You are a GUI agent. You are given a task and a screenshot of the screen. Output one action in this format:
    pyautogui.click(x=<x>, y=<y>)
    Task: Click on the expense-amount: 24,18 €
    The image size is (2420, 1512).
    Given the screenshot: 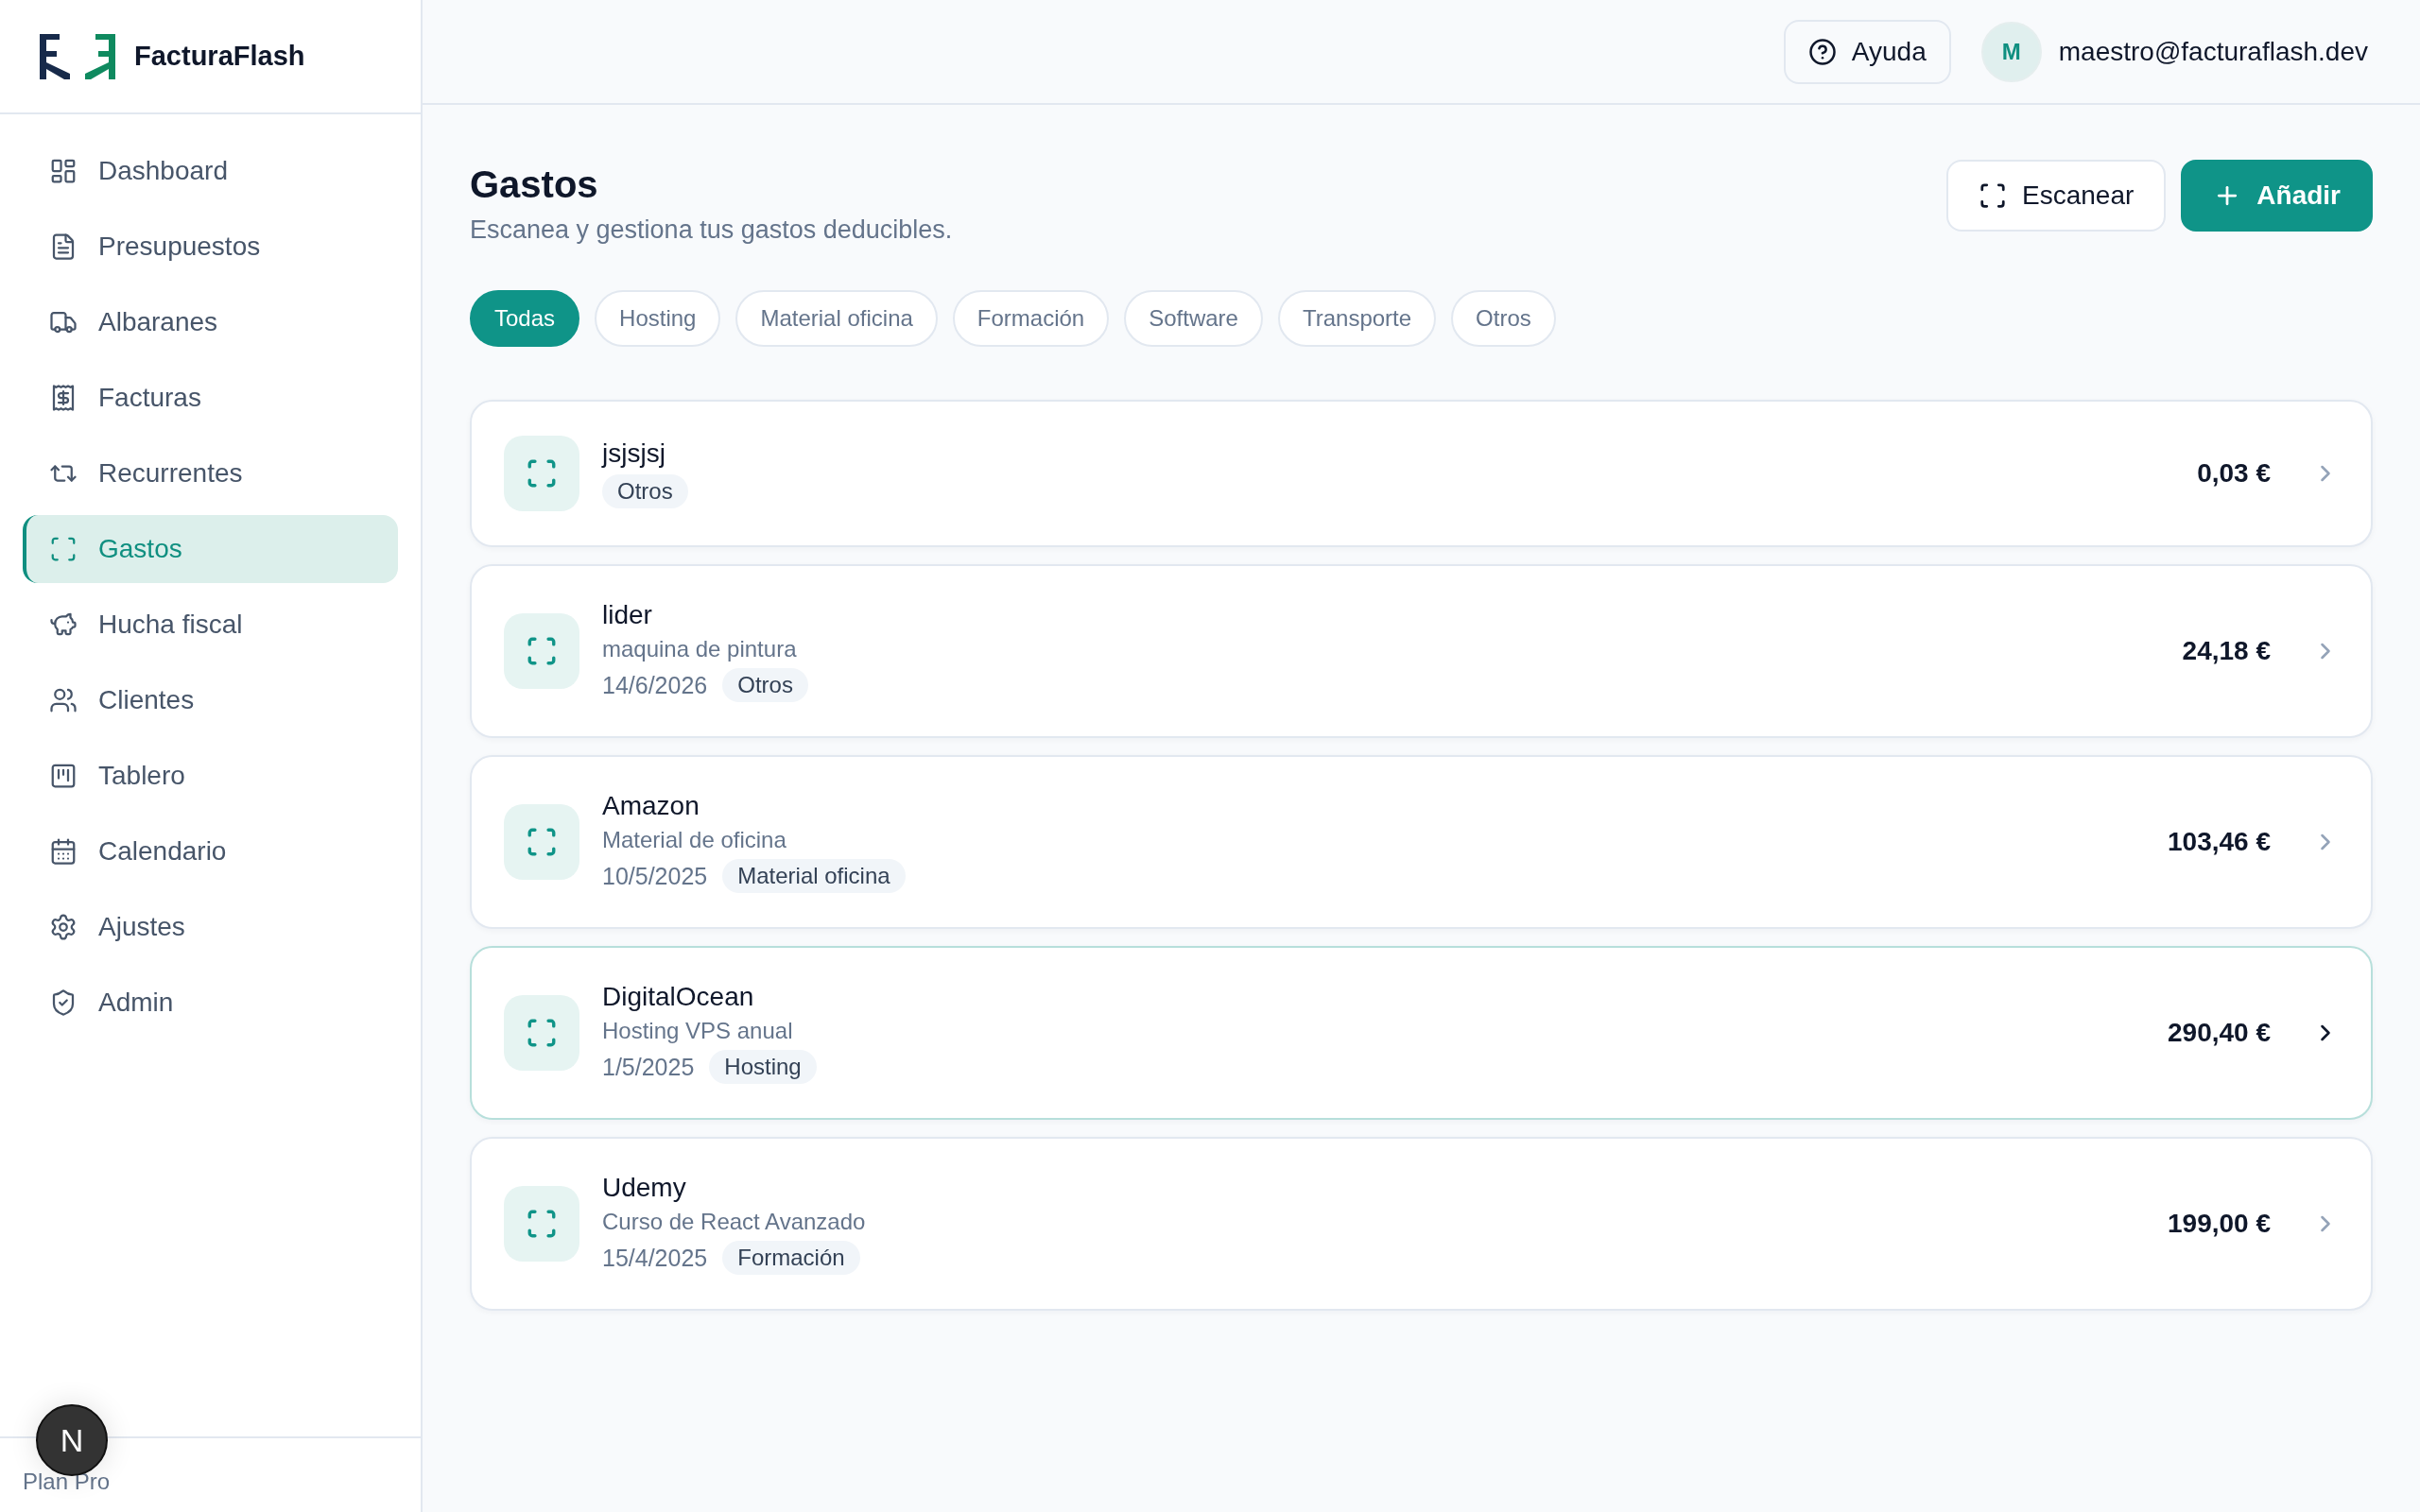 What is the action you would take?
    pyautogui.click(x=2226, y=651)
    